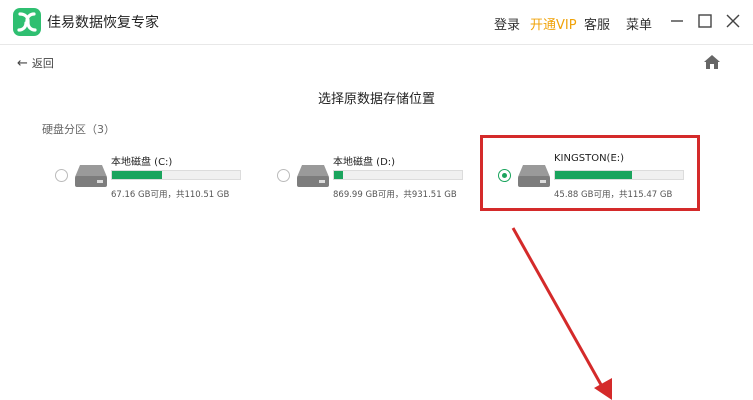 The width and height of the screenshot is (753, 400). I want to click on drive-name: 本地磁盘 (C:), so click(142, 162).